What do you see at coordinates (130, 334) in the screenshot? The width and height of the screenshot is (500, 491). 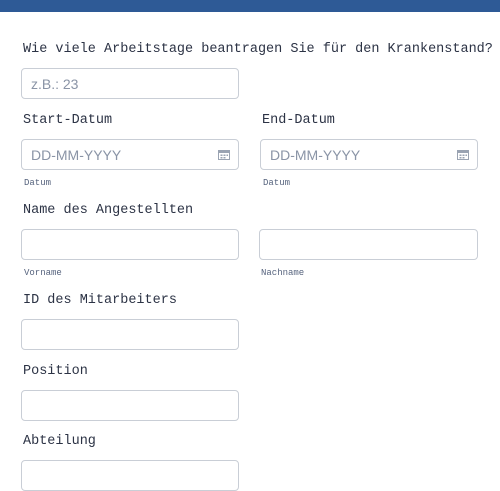 I see `employee-id-input` at bounding box center [130, 334].